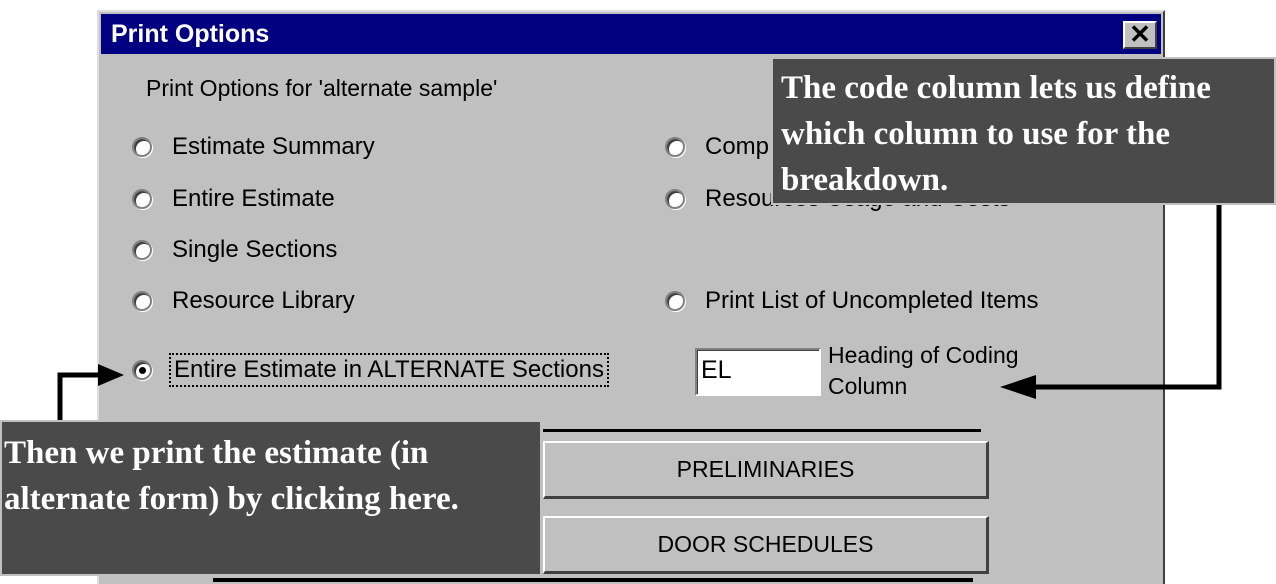 This screenshot has height=584, width=1276. I want to click on window-title: Print Options, so click(190, 34).